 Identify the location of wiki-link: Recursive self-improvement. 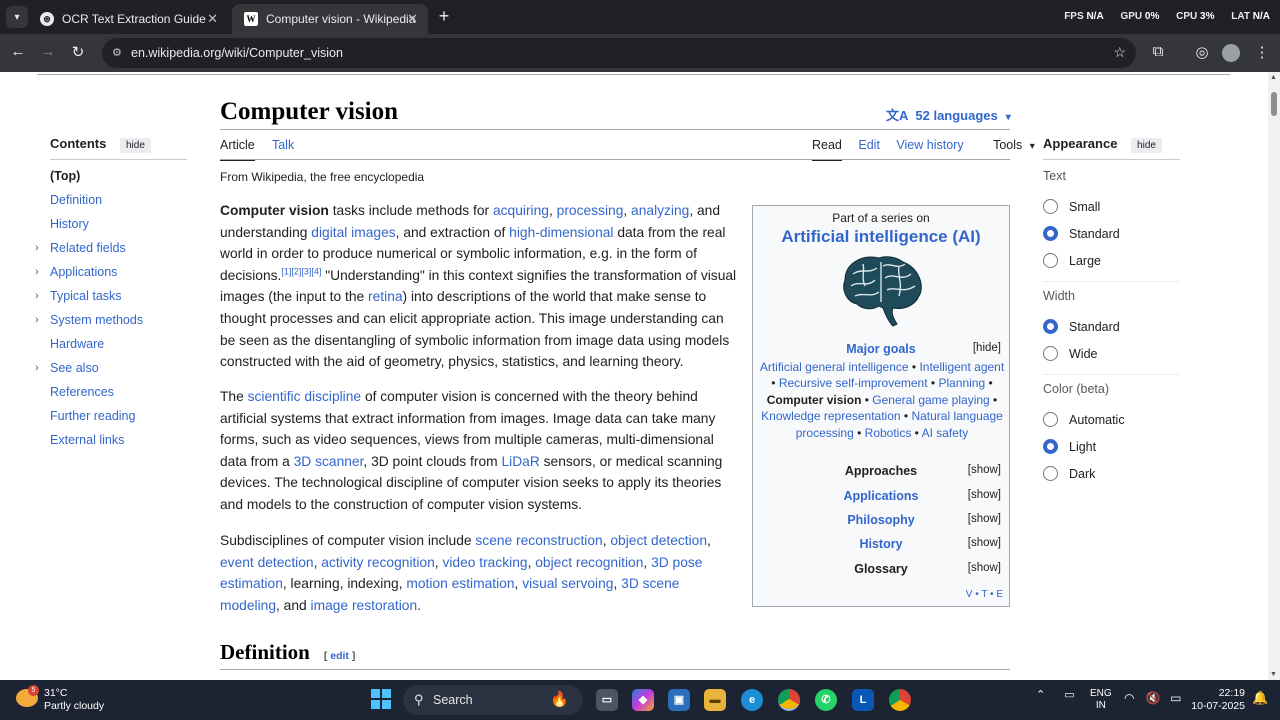
(853, 383).